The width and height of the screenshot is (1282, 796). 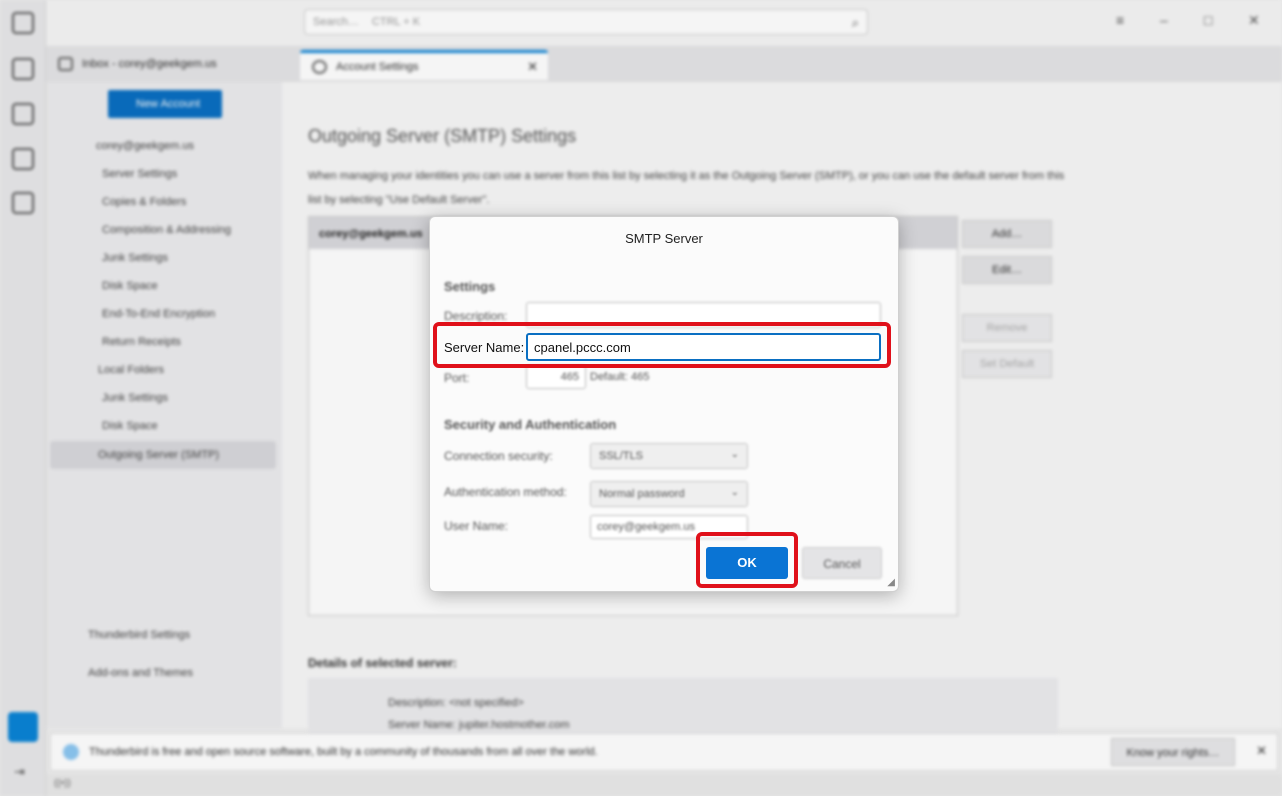 I want to click on server-name-highlight, so click(x=662, y=345).